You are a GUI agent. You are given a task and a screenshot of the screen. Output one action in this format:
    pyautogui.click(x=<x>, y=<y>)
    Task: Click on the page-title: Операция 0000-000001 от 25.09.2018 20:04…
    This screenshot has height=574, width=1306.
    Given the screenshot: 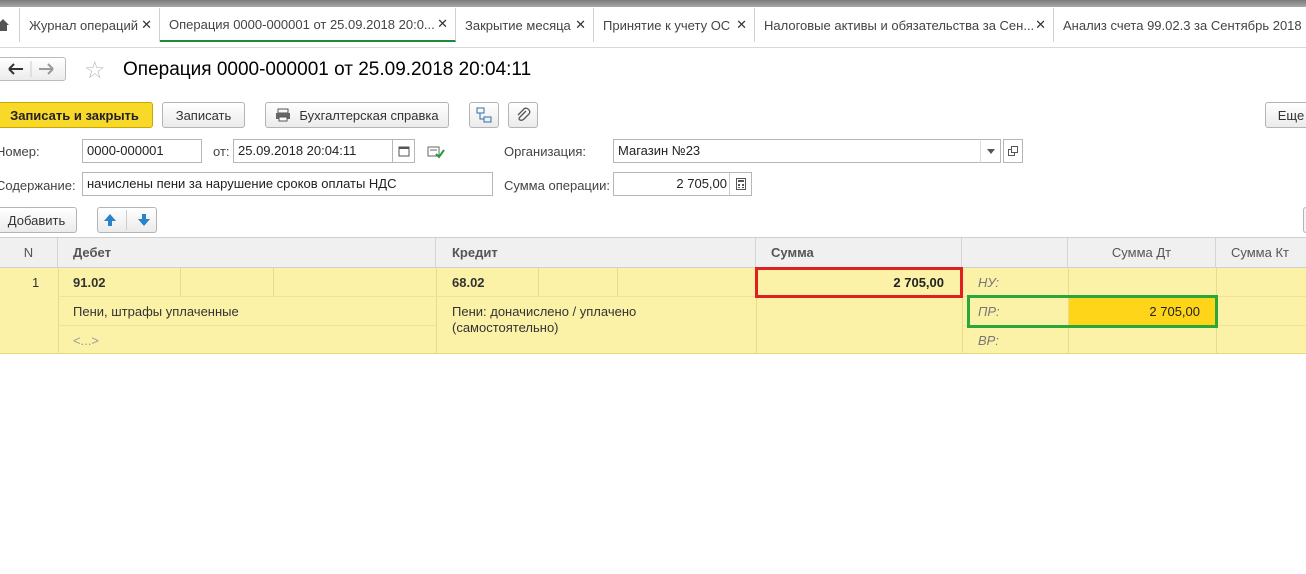 What is the action you would take?
    pyautogui.click(x=327, y=69)
    